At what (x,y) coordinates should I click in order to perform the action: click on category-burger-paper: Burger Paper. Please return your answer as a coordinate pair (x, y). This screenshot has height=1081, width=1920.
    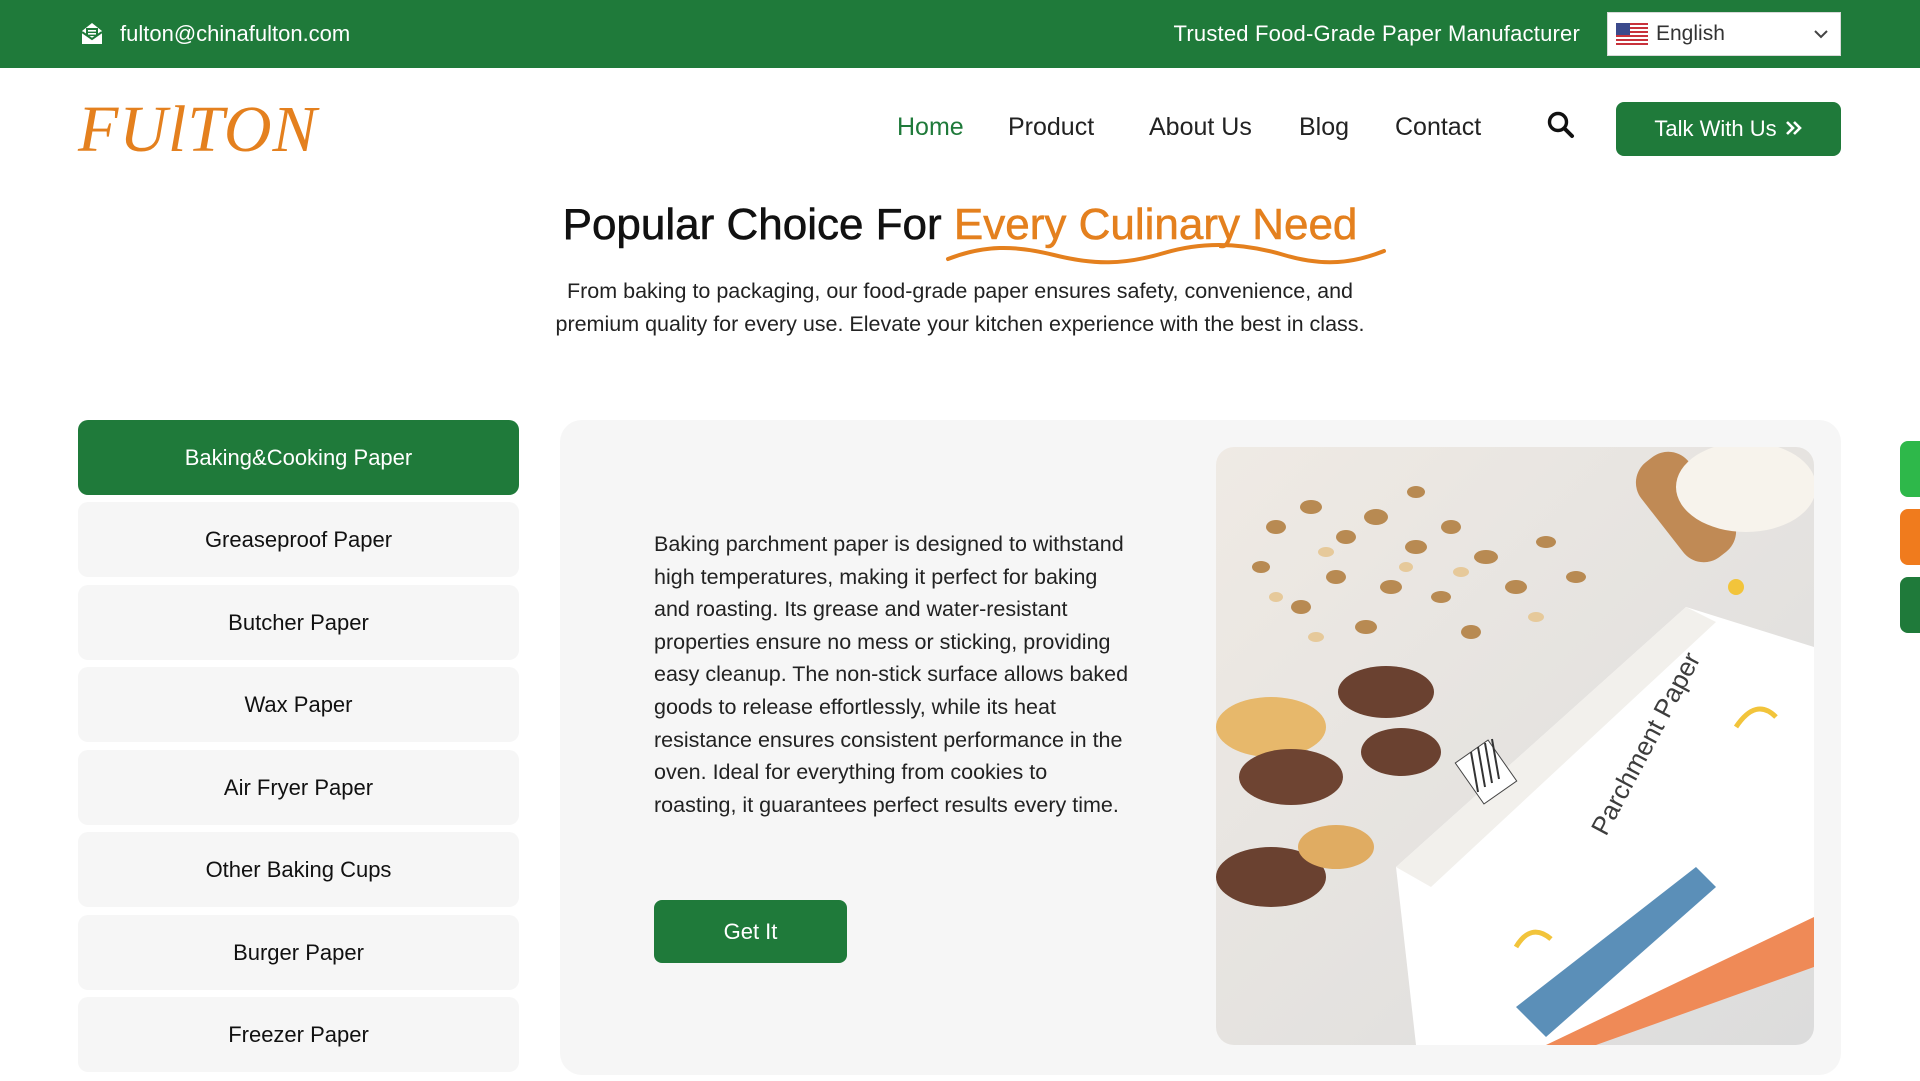
    Looking at the image, I should click on (298, 952).